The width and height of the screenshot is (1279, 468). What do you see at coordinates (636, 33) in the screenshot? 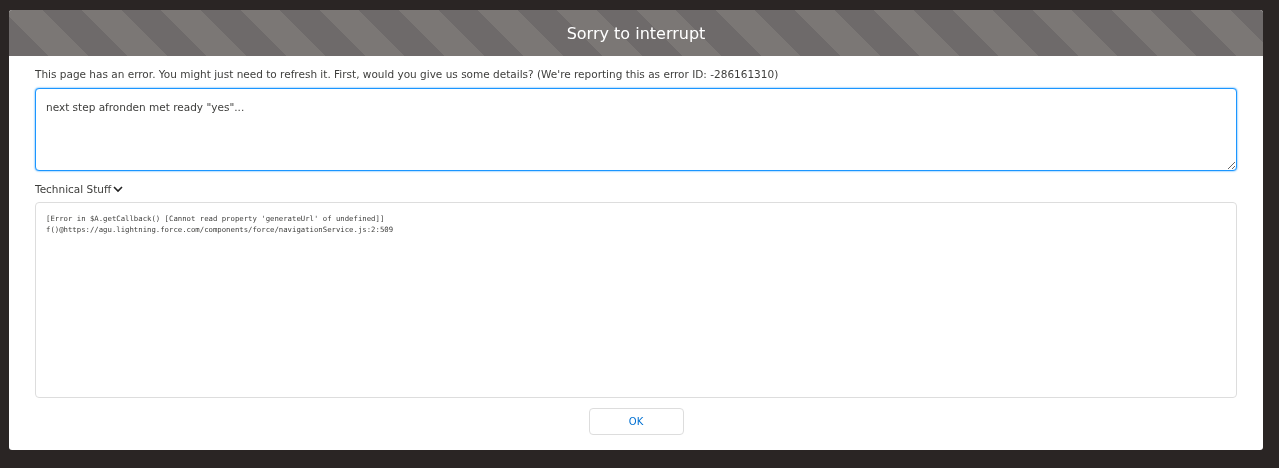
I see `dialog-title: Sorry to interrupt` at bounding box center [636, 33].